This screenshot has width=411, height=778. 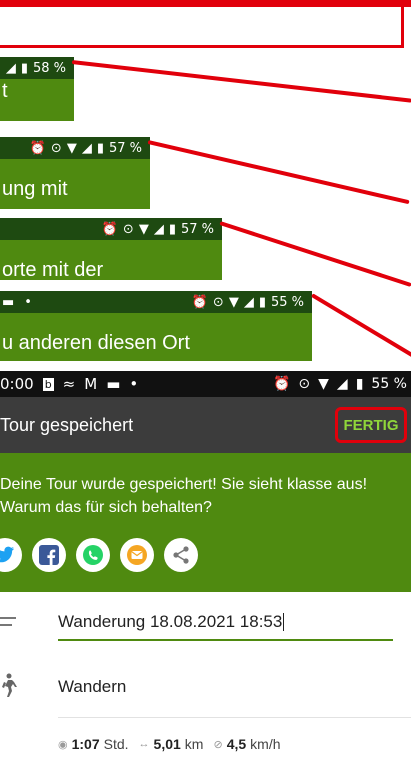 I want to click on gmail-icon: M, so click(x=91, y=384).